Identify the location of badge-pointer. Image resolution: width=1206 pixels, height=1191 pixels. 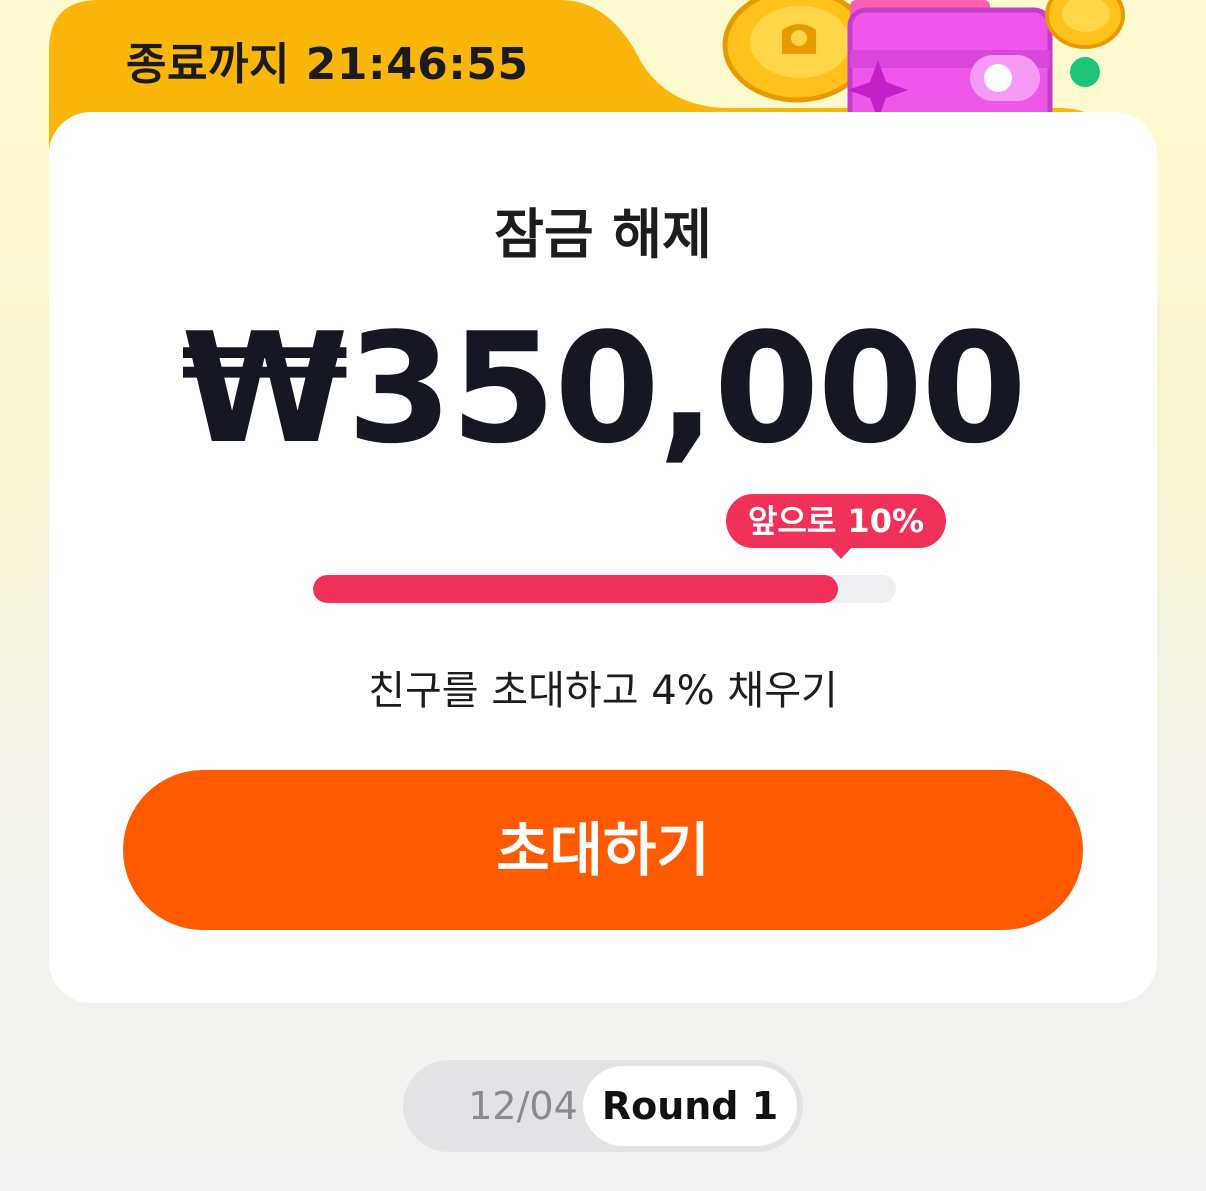
(841, 552).